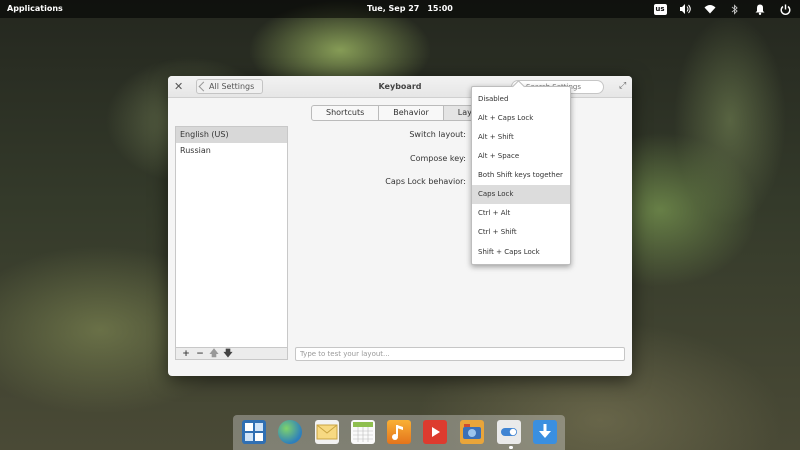  What do you see at coordinates (363, 432) in the screenshot?
I see `calendar-icon` at bounding box center [363, 432].